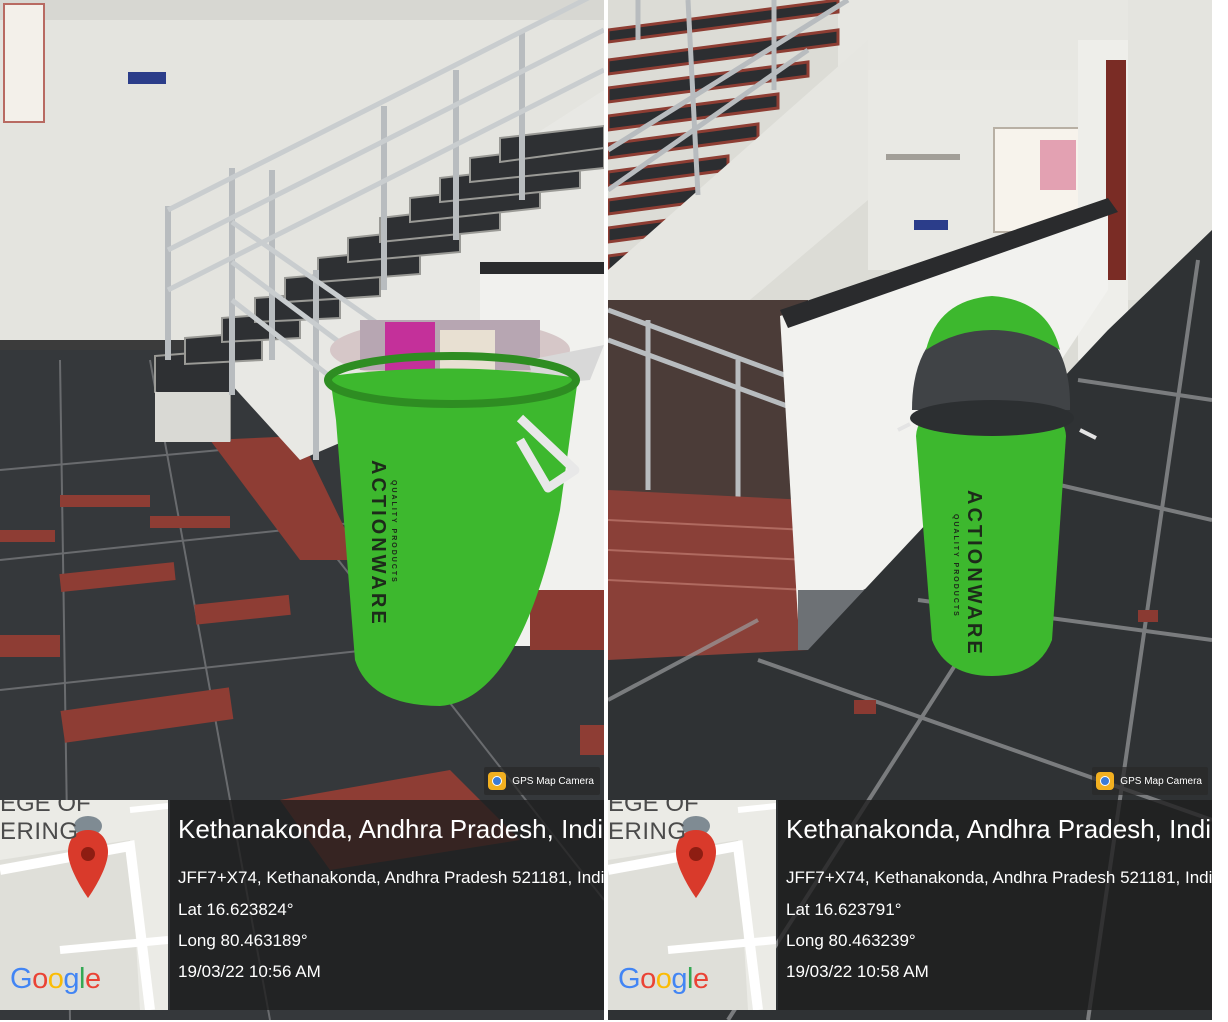 The height and width of the screenshot is (1022, 1228). Describe the element at coordinates (653, 808) in the screenshot. I see `map-label-partial-top-right: EGE OF` at that location.